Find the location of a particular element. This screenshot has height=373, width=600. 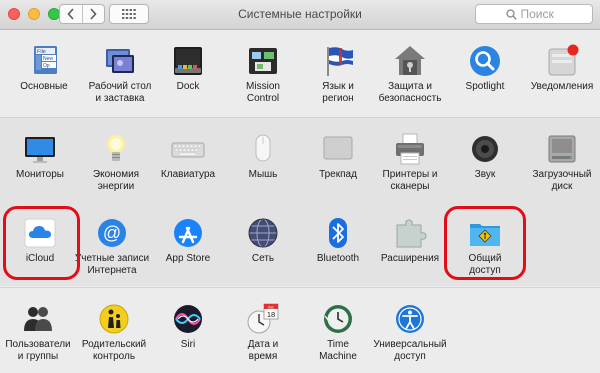

speaker-icon is located at coordinates (485, 149).